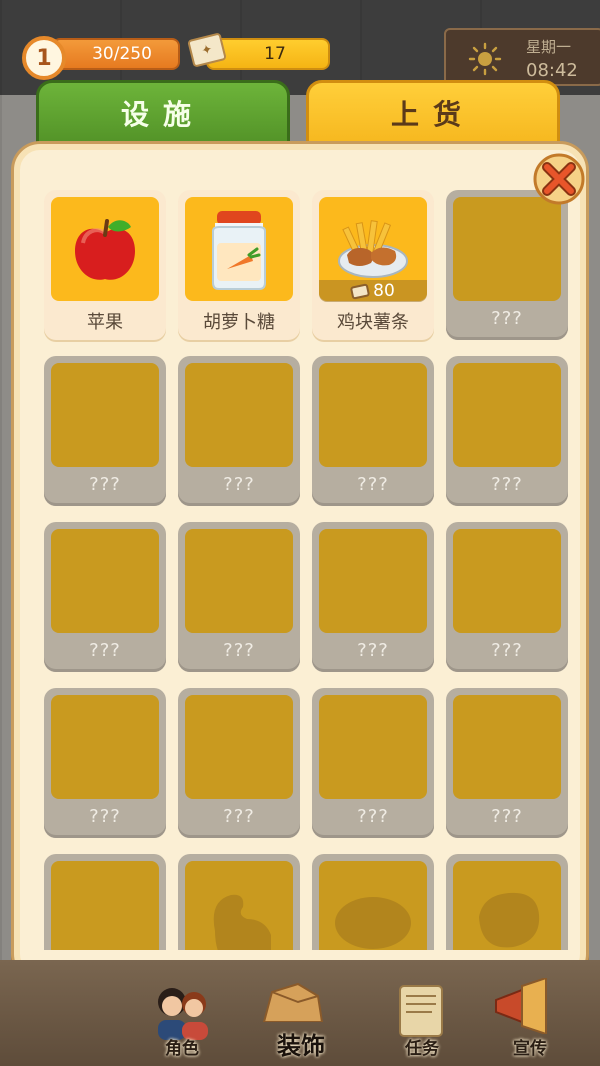 This screenshot has width=600, height=1066. I want to click on sun-icon, so click(485, 59).